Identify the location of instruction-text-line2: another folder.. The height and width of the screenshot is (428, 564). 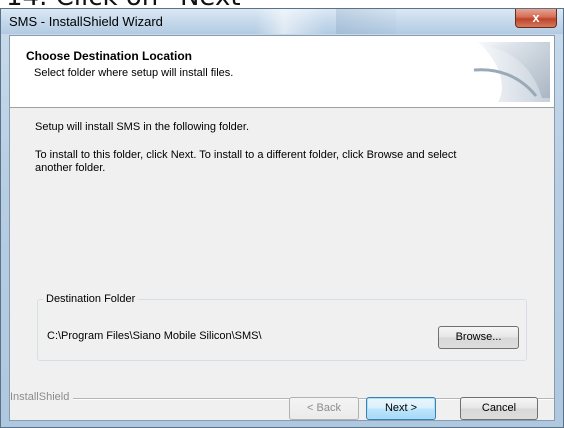
(70, 168).